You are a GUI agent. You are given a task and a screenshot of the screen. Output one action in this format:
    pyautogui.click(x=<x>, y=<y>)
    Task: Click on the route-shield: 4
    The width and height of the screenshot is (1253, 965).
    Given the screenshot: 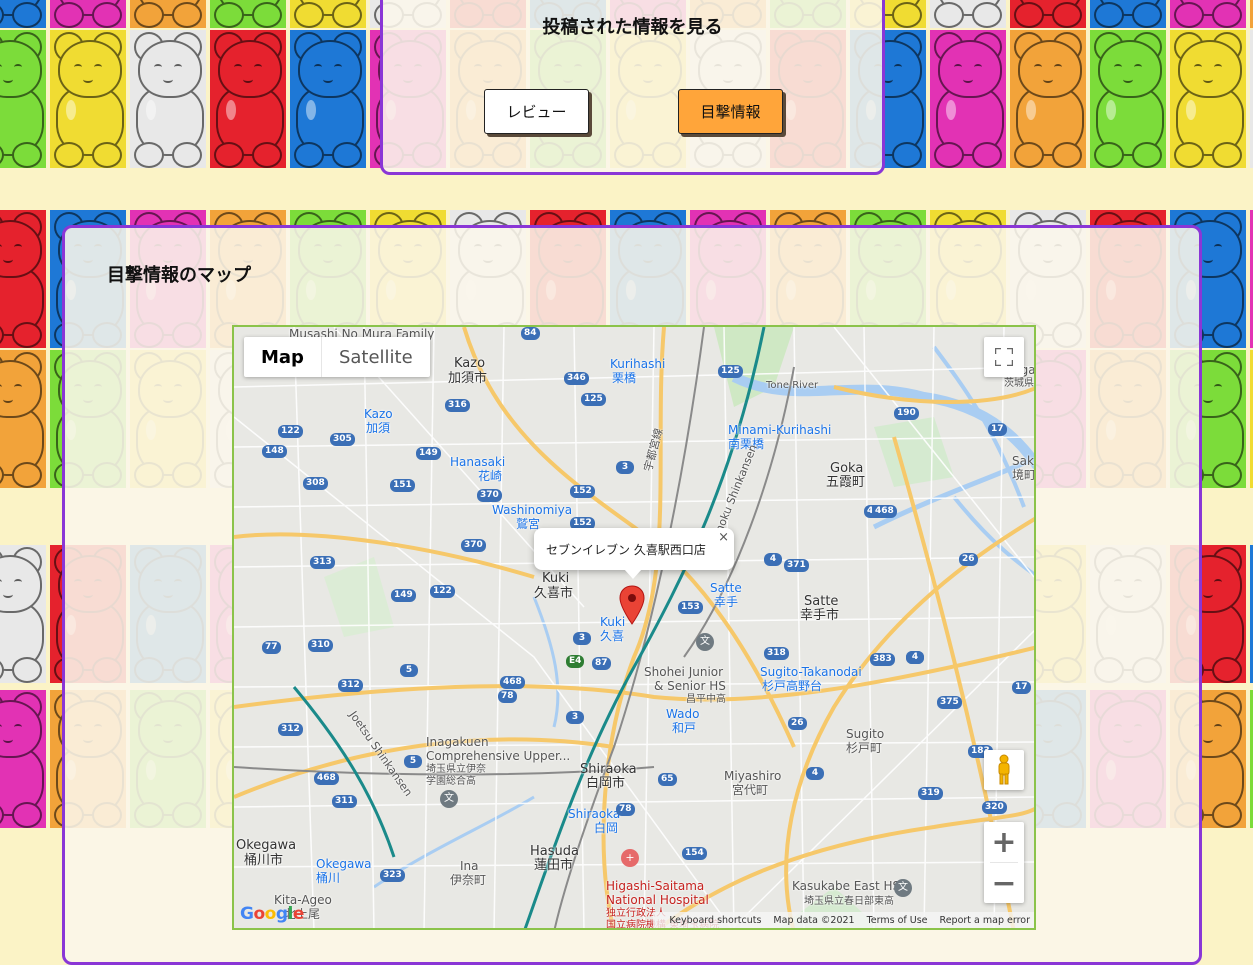 What is the action you would take?
    pyautogui.click(x=815, y=773)
    